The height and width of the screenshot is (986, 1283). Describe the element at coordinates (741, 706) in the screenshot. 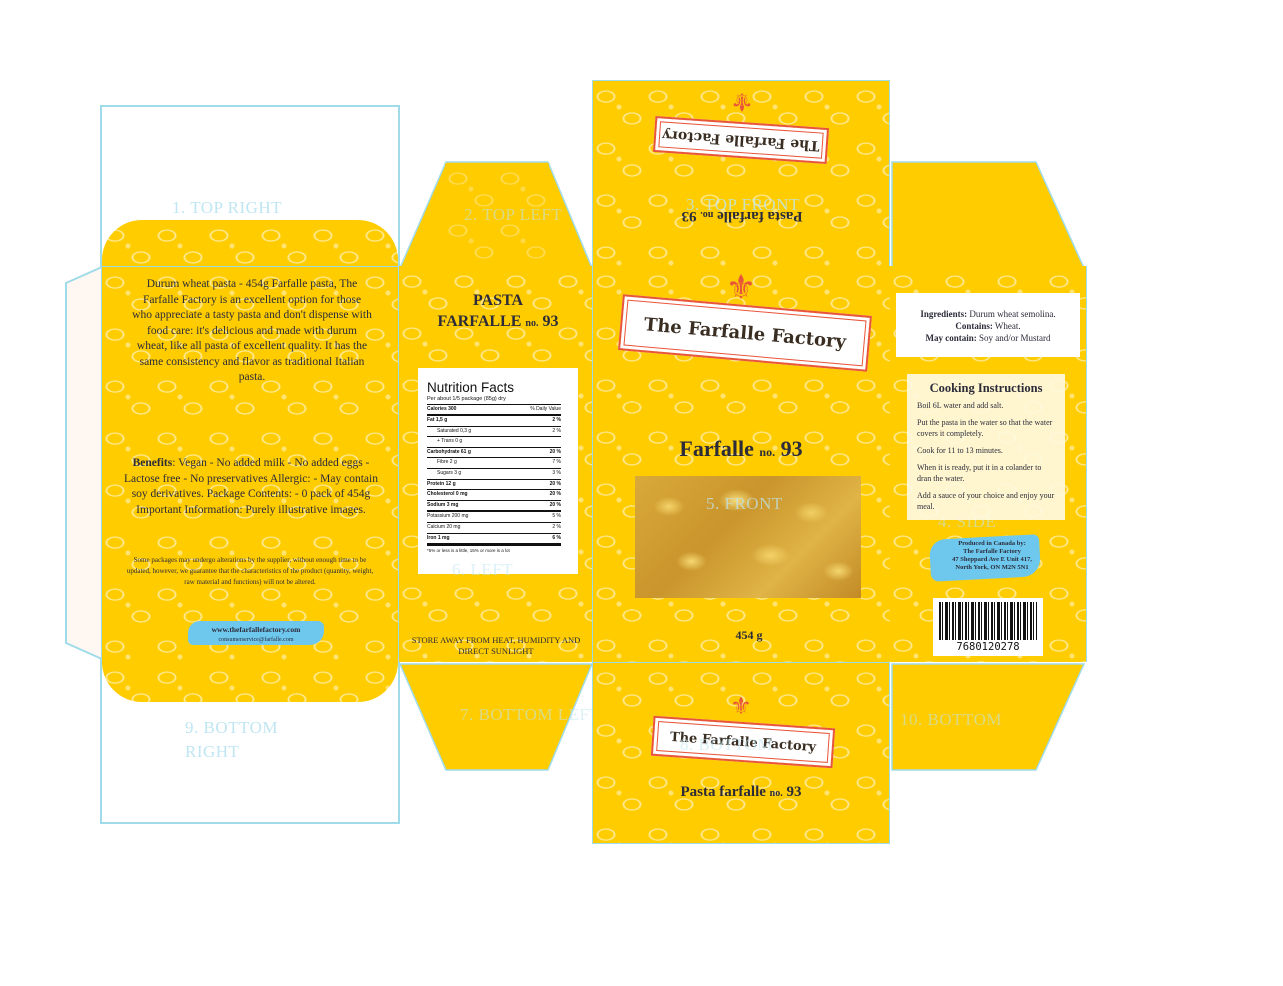

I see `bottom-fleur-de-lis-icon: ⚜` at that location.